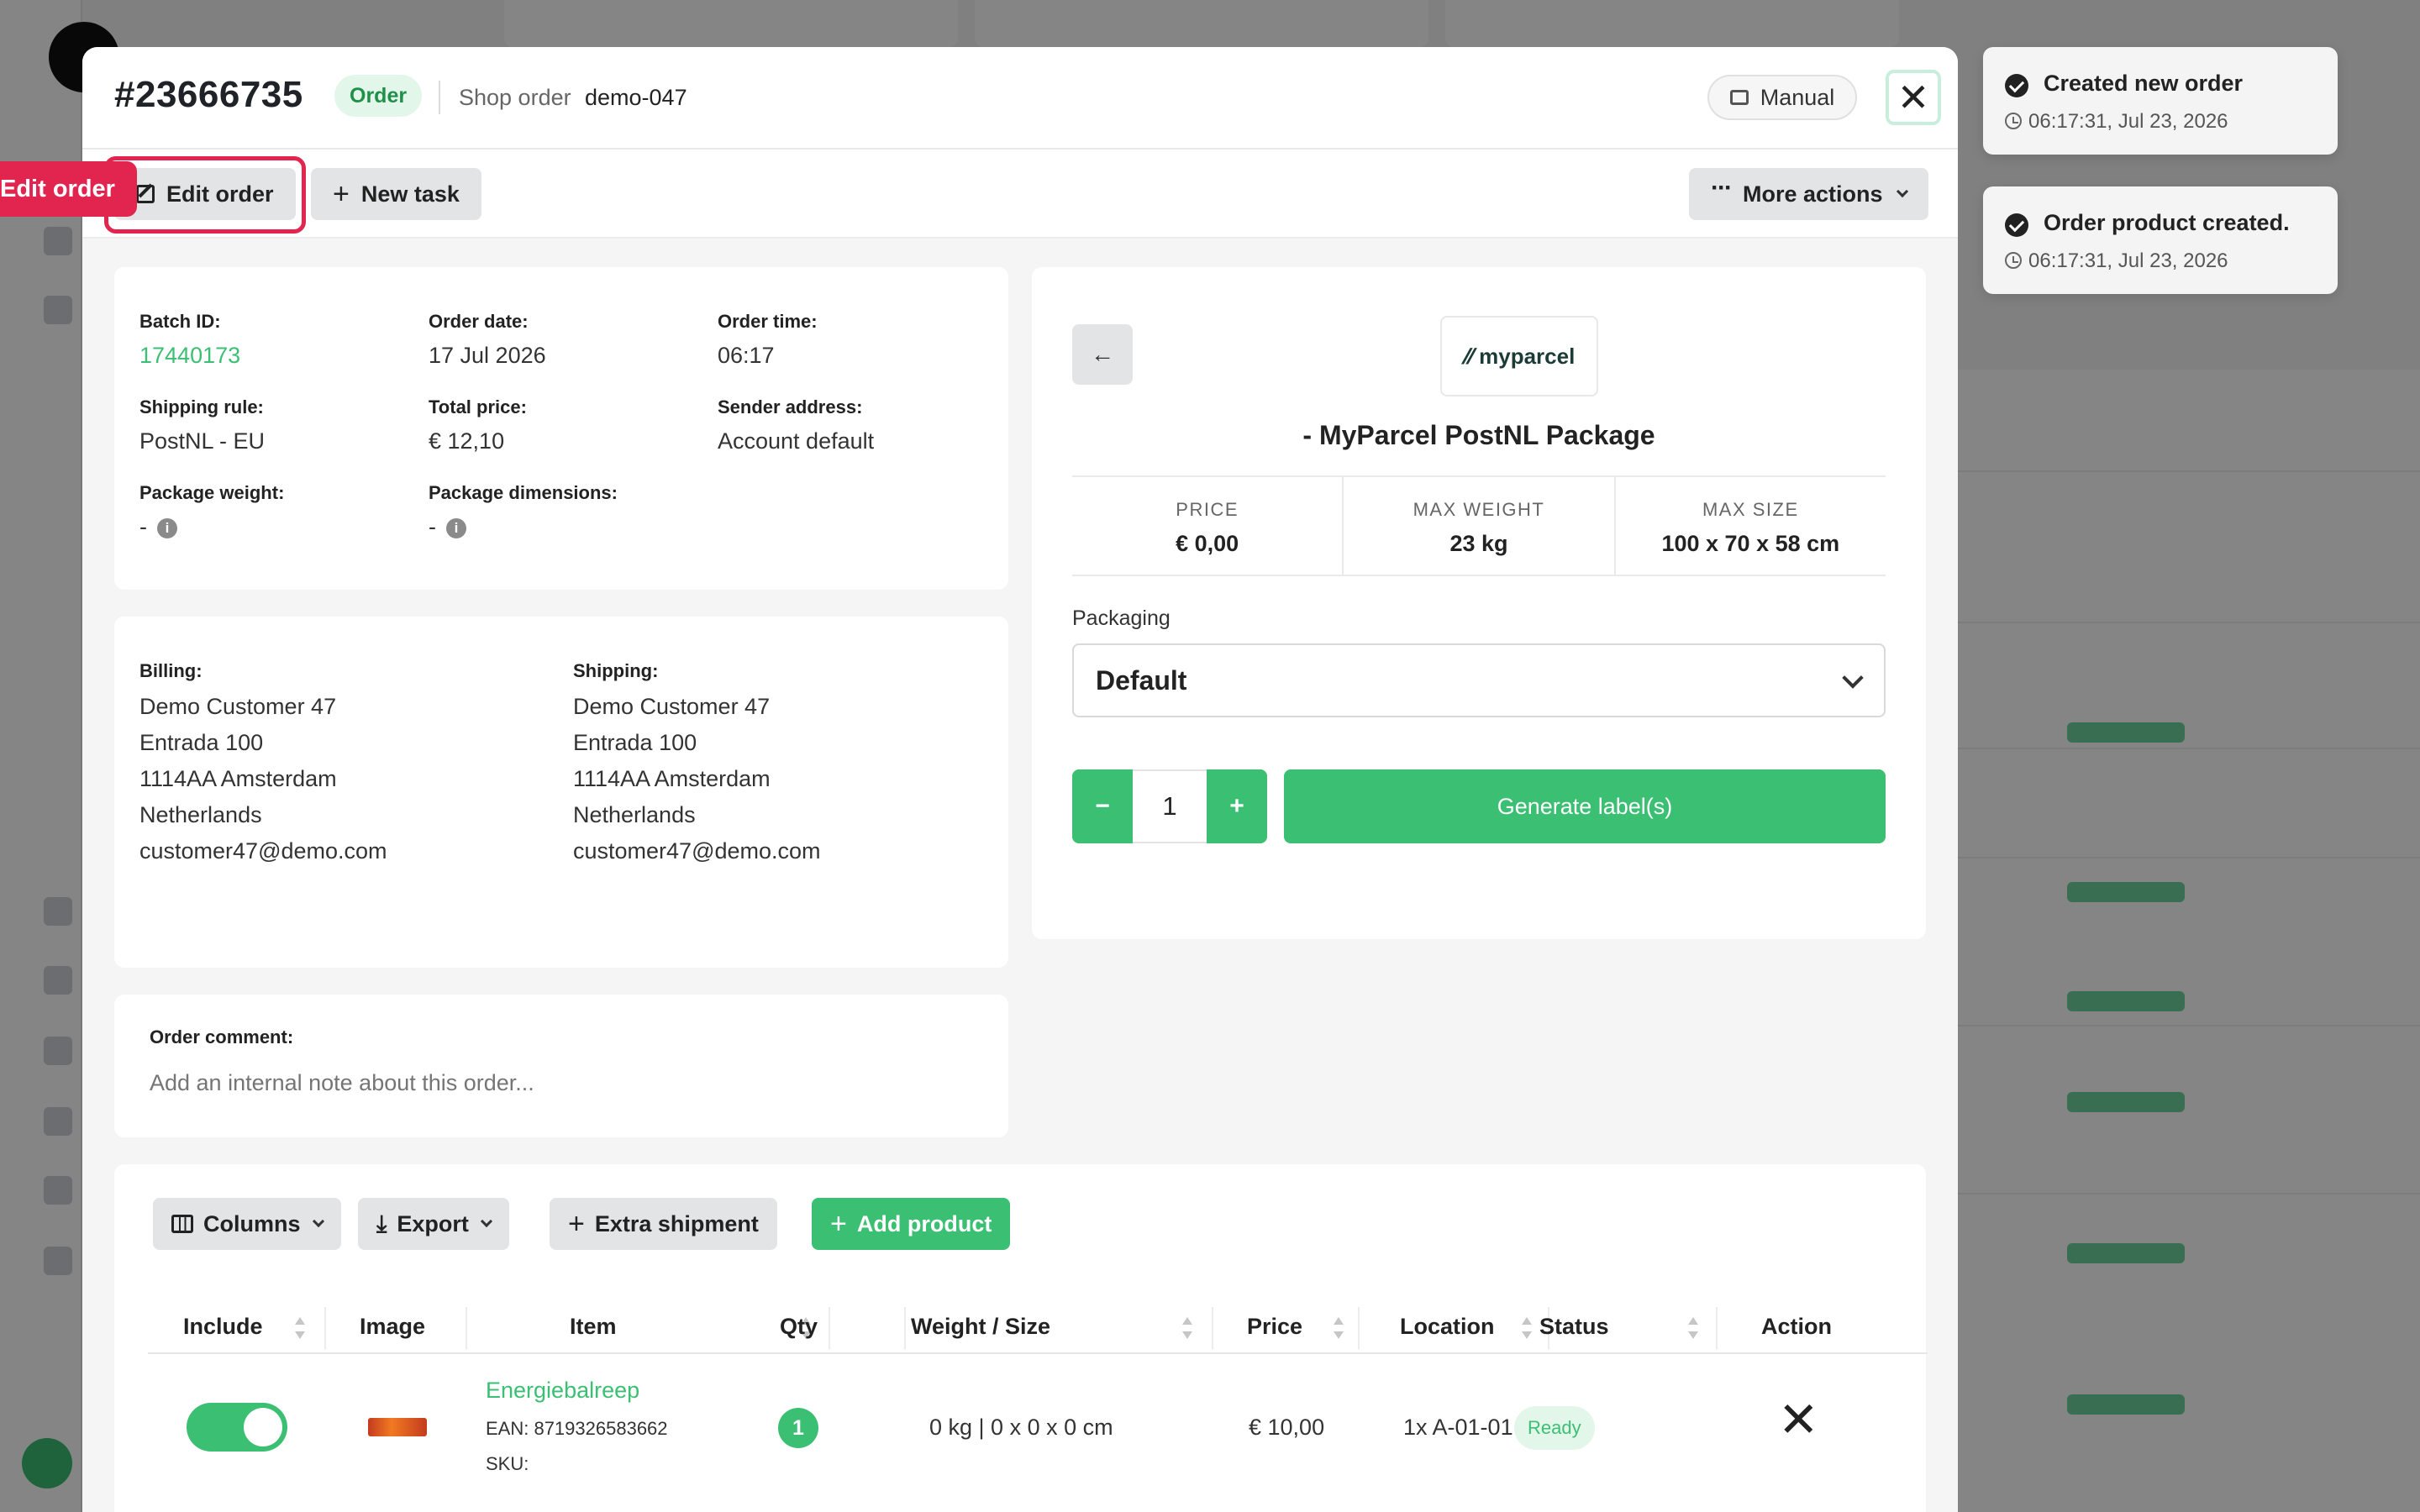 This screenshot has height=1512, width=2420. I want to click on close-button: ✕, so click(1914, 97).